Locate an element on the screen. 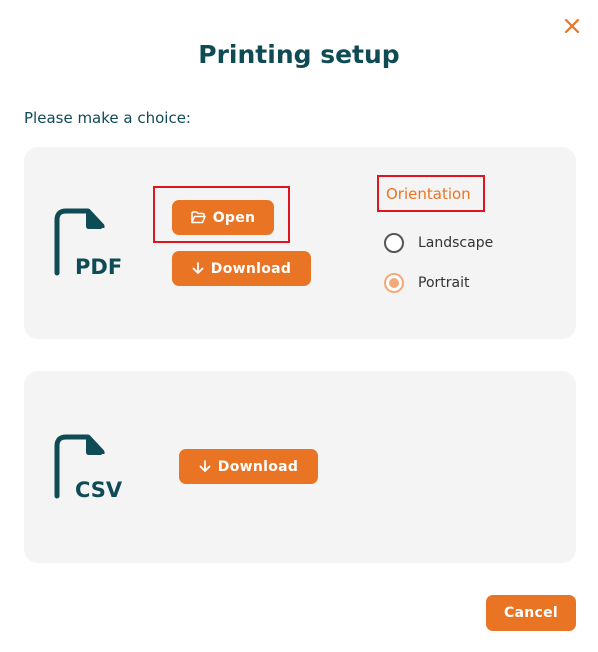  cancel-button: Cancel is located at coordinates (531, 613).